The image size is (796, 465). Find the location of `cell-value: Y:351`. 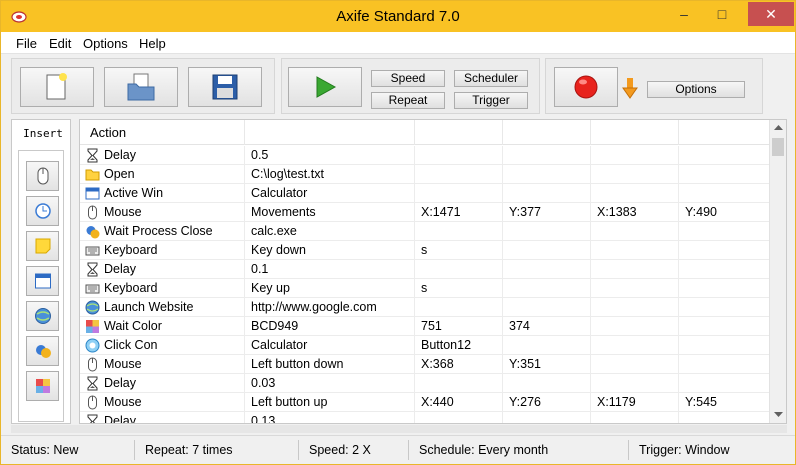

cell-value: Y:351 is located at coordinates (547, 364).